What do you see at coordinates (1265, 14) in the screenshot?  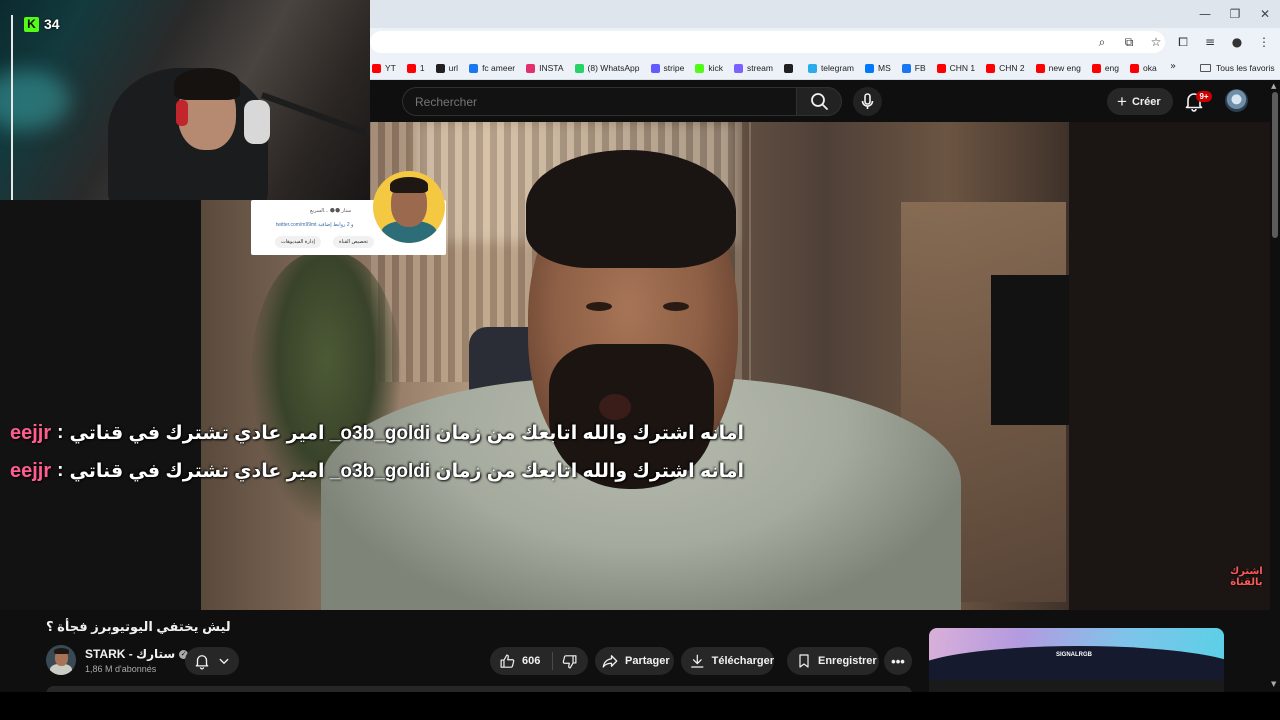 I see `close-icon: ✕` at bounding box center [1265, 14].